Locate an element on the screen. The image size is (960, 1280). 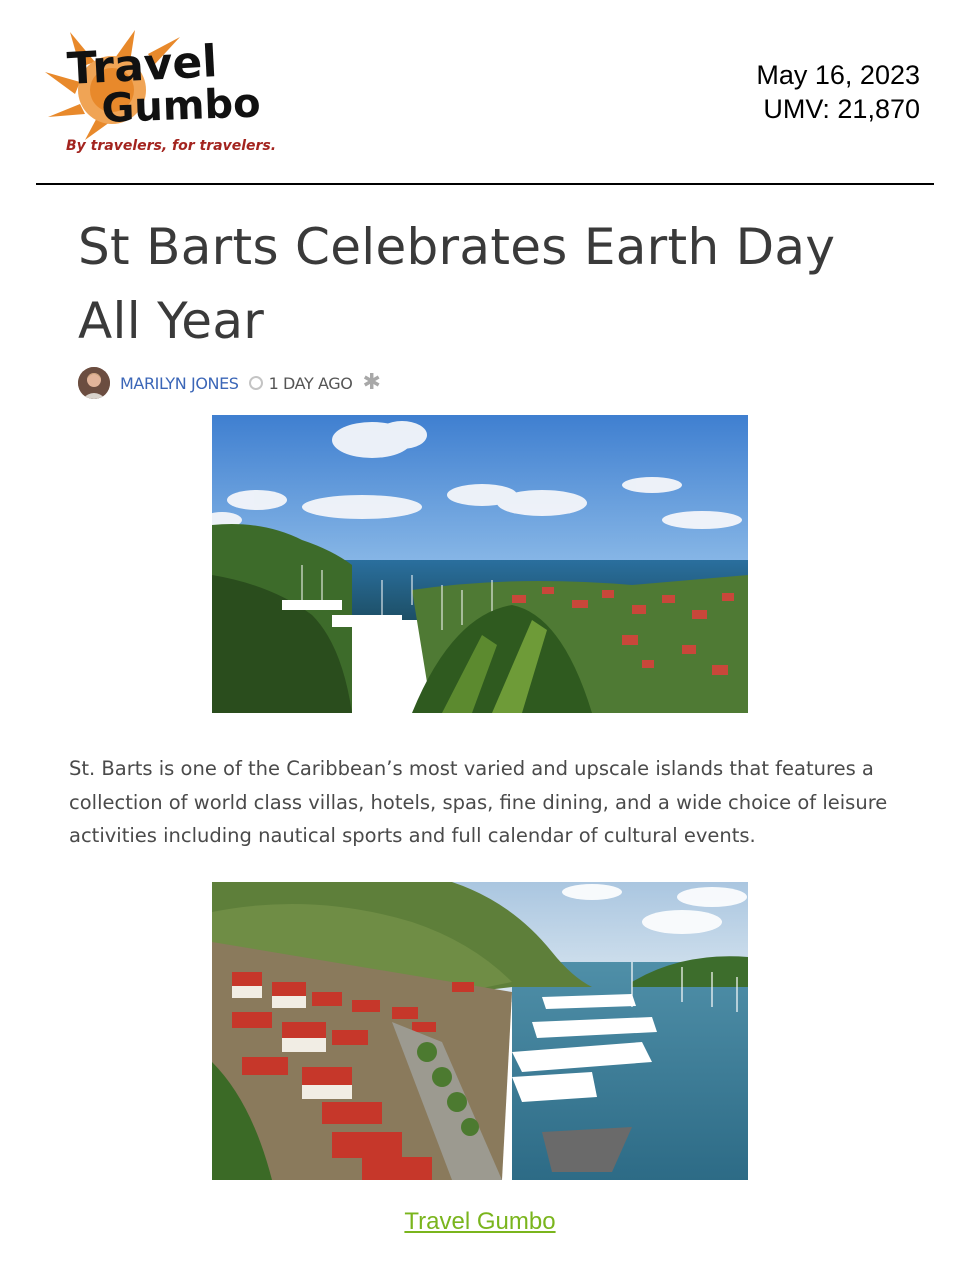
author-avatar is located at coordinates (94, 383).